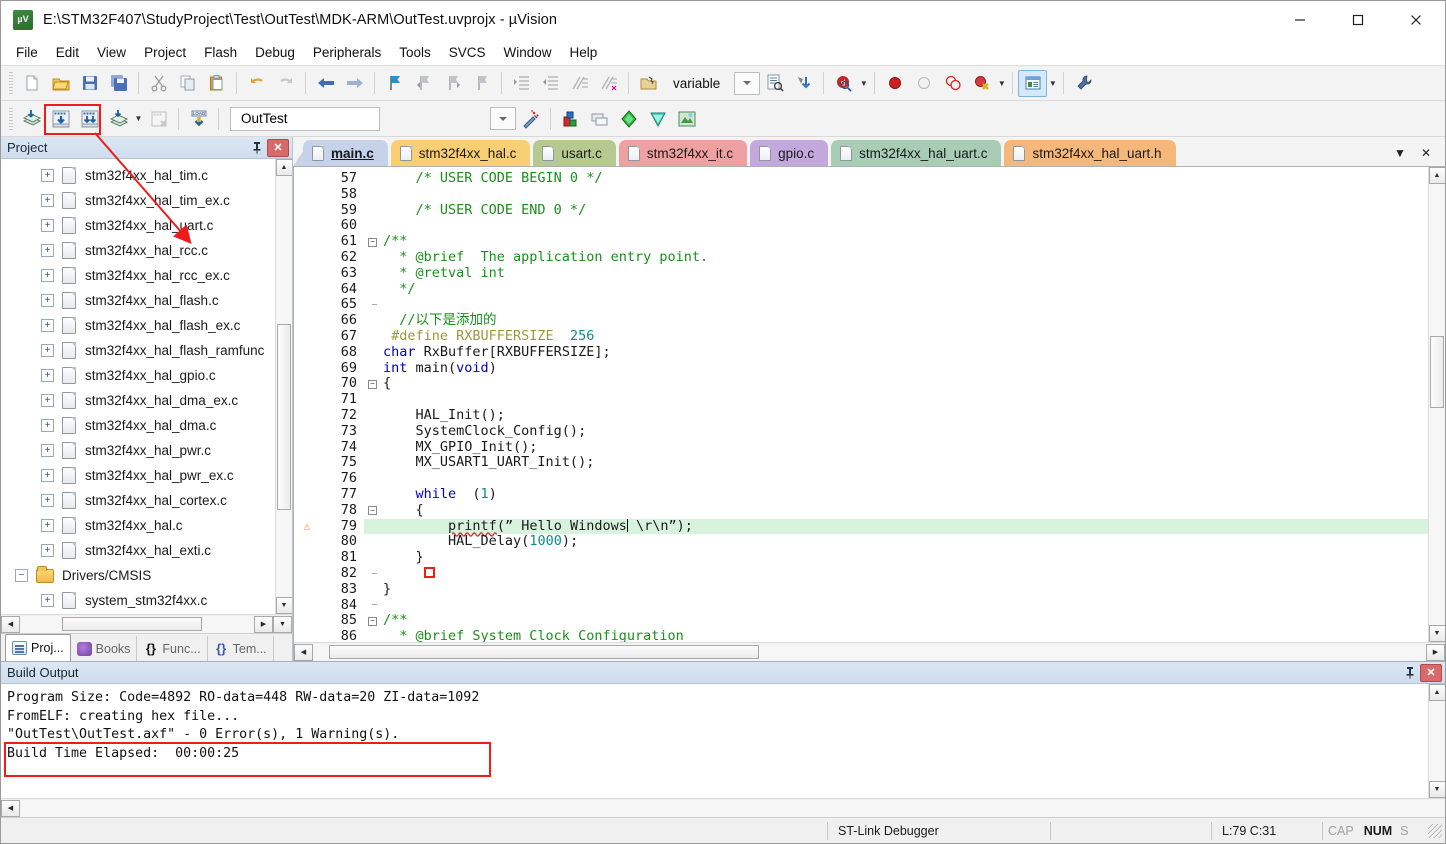  I want to click on code-line: 64 */, so click(861, 289).